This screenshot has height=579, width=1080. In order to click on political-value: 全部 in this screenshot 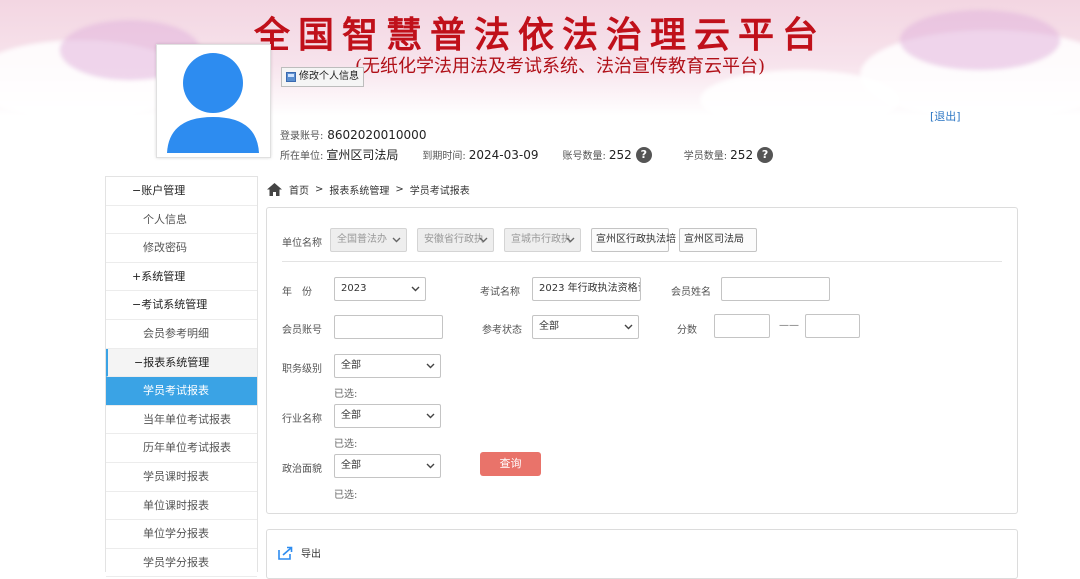, I will do `click(351, 465)`.